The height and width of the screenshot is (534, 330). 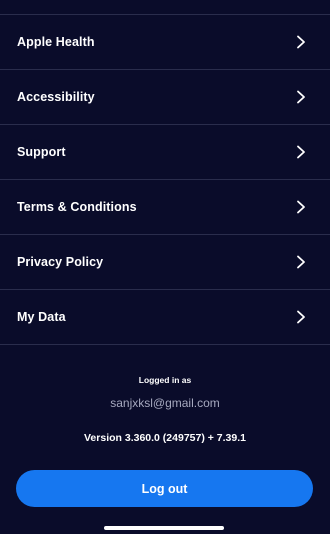 What do you see at coordinates (164, 488) in the screenshot?
I see `logout-button: Log out` at bounding box center [164, 488].